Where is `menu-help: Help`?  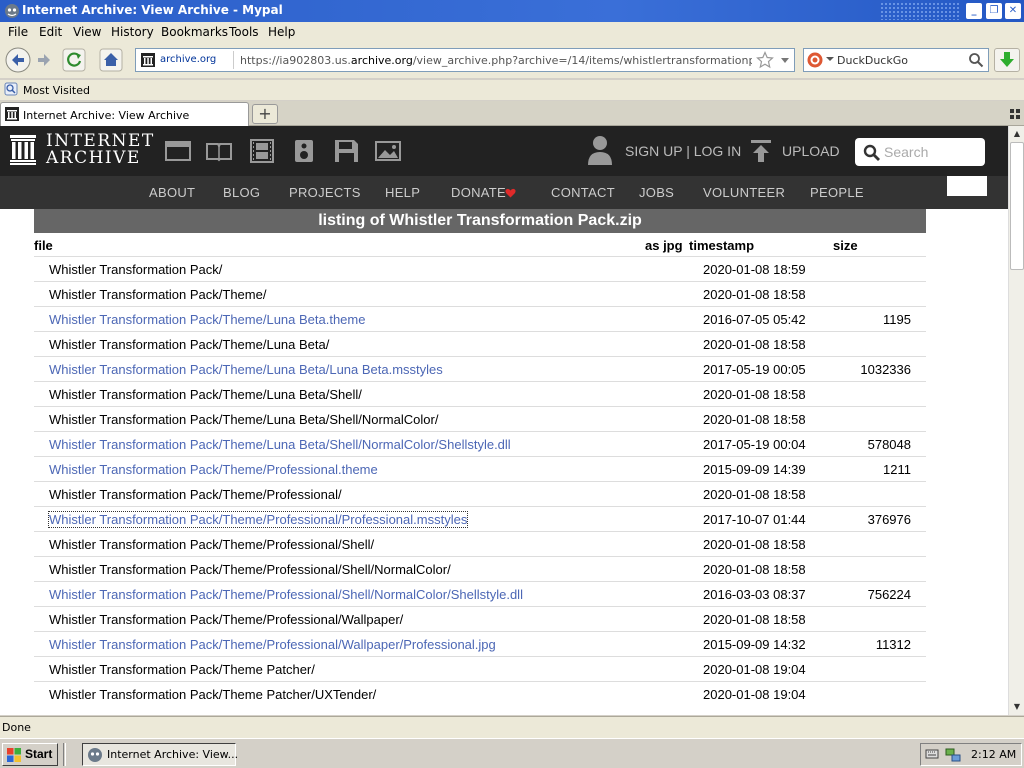
menu-help: Help is located at coordinates (281, 32).